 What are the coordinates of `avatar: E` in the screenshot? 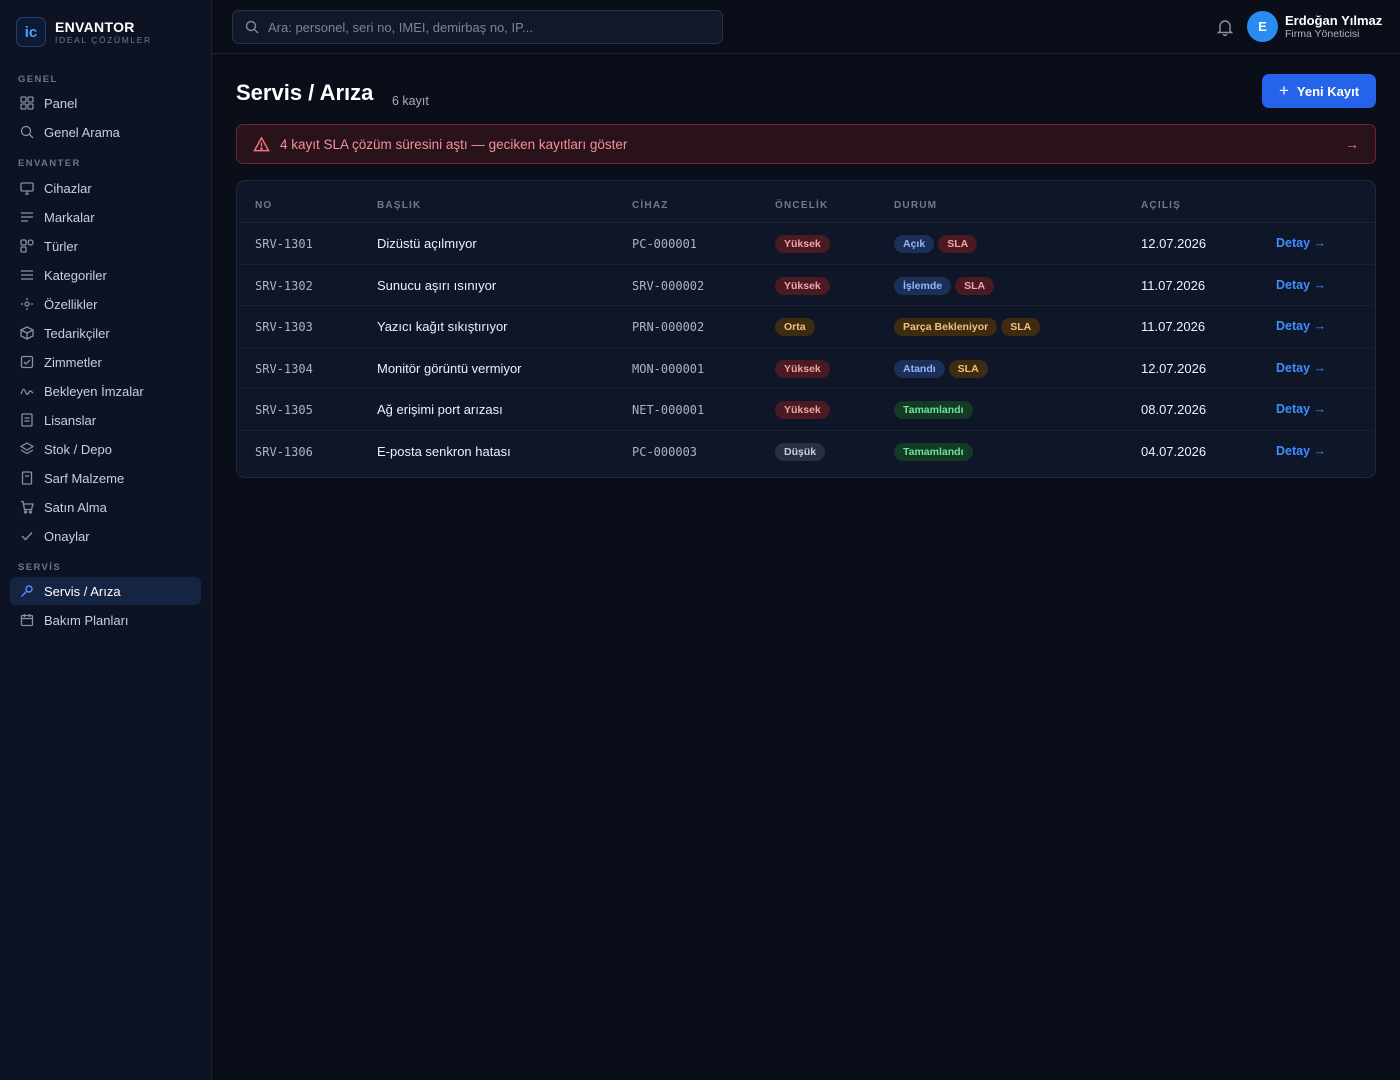 It's located at (1262, 26).